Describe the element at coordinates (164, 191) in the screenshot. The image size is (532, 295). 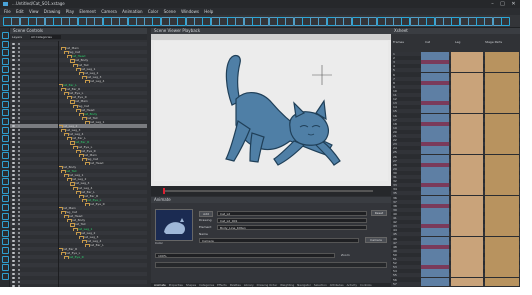
I see `playhead` at that location.